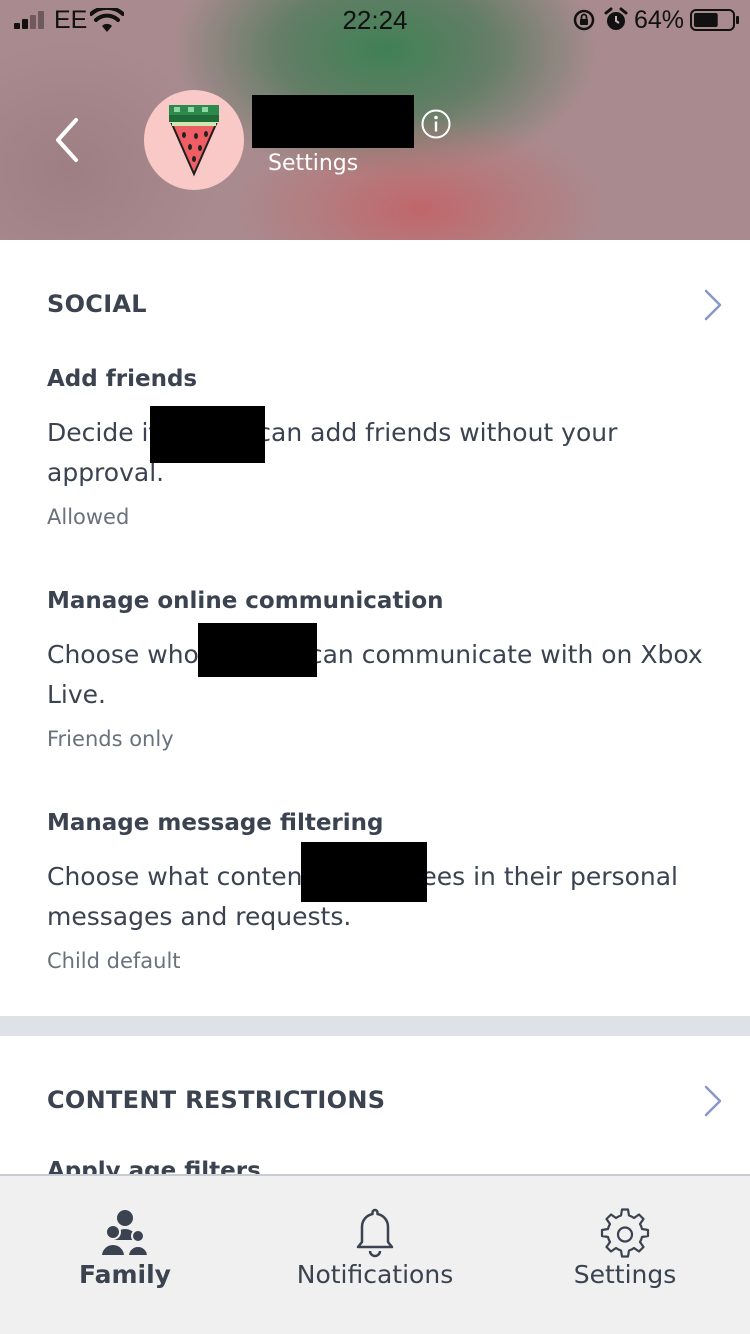 This screenshot has width=750, height=1334. Describe the element at coordinates (88, 517) in the screenshot. I see `setting-value: Allowed` at that location.